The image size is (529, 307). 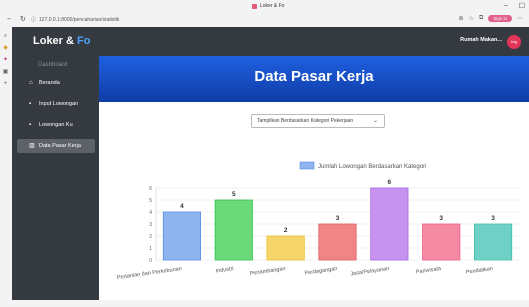 What do you see at coordinates (5, 72) in the screenshot?
I see `office-icon: ▣` at bounding box center [5, 72].